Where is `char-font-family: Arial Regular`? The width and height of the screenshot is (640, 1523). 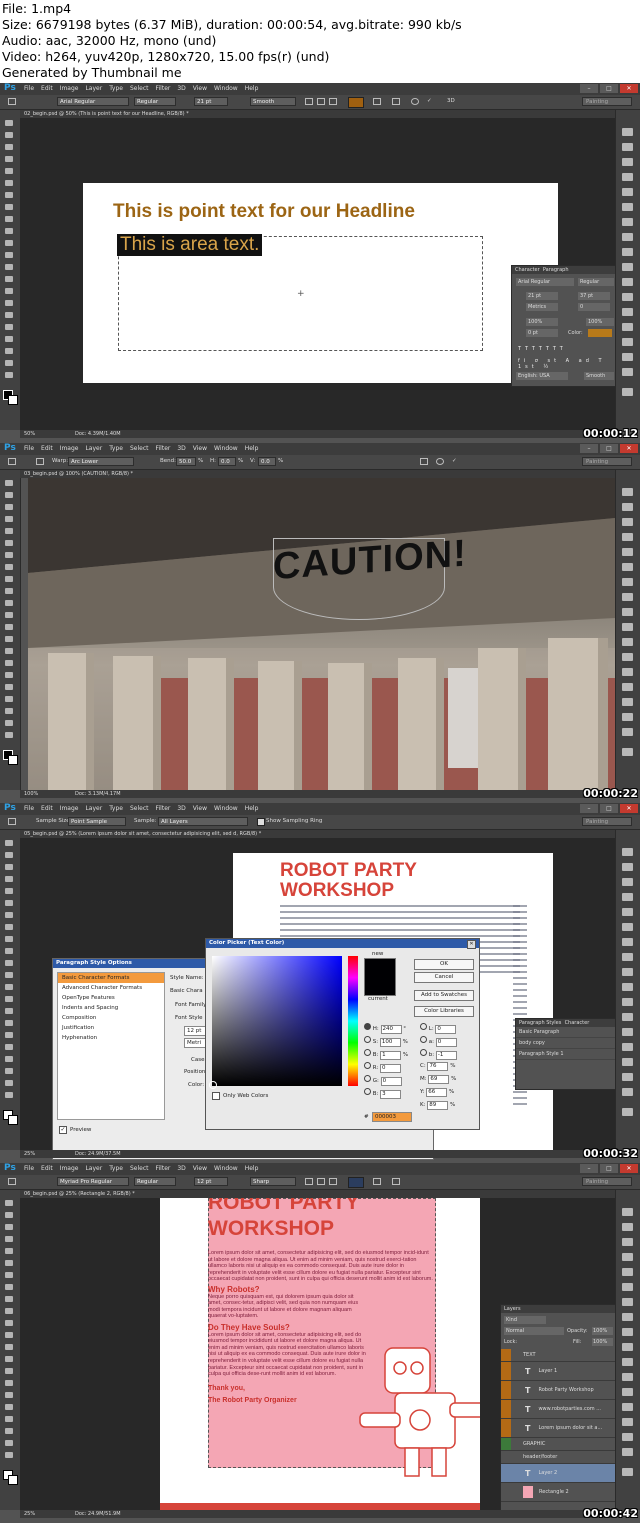
char-font-family: Arial Regular is located at coordinates (545, 282).